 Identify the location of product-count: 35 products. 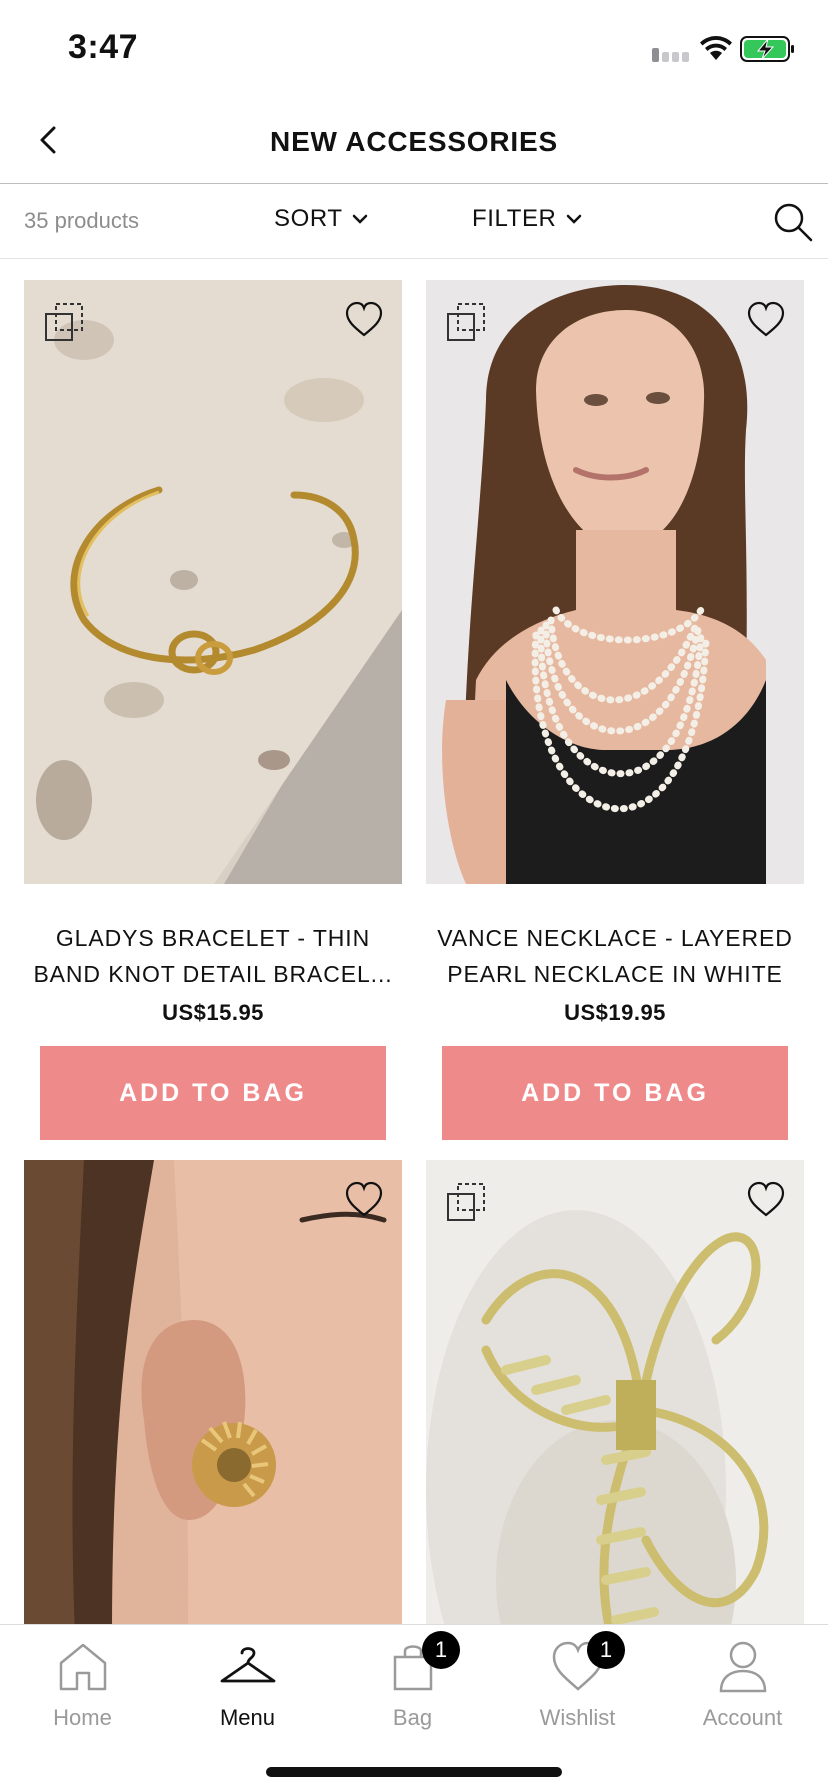
(81, 220).